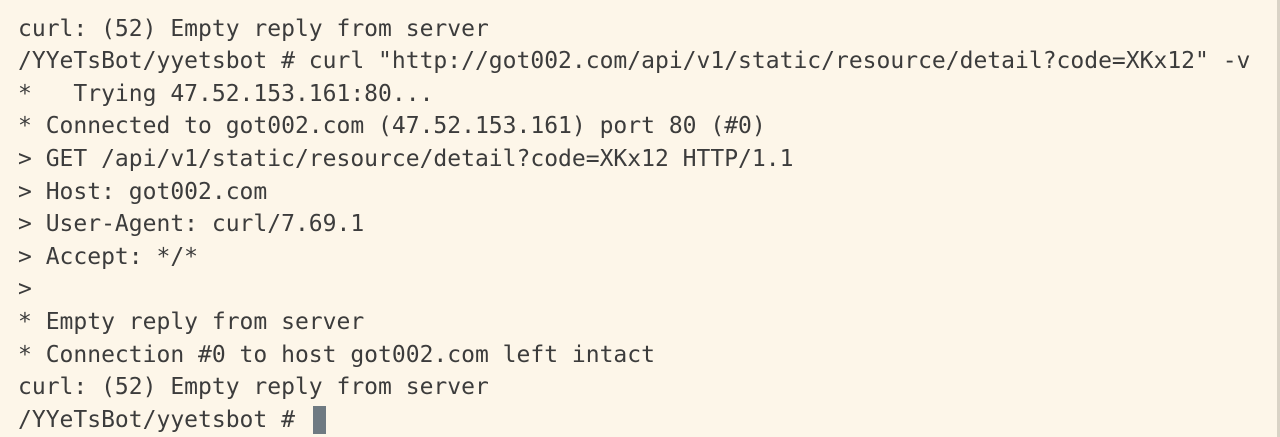  I want to click on terminal-prompt-line: /YYeTsBot/yyetsbot #, so click(649, 420).